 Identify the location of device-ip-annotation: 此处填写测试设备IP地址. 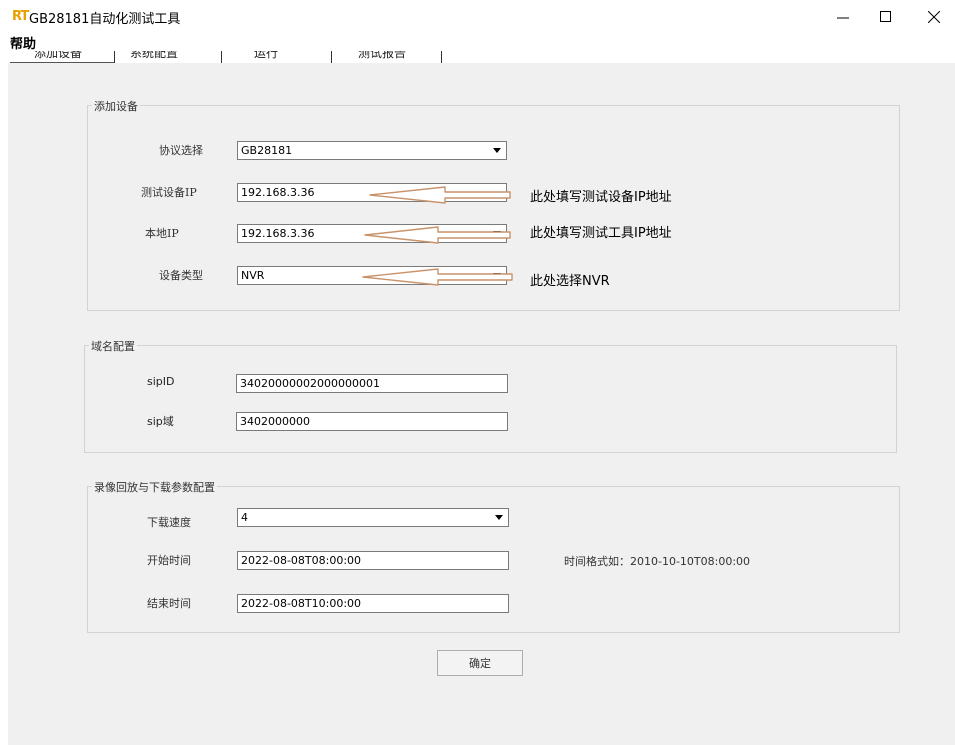
(601, 197).